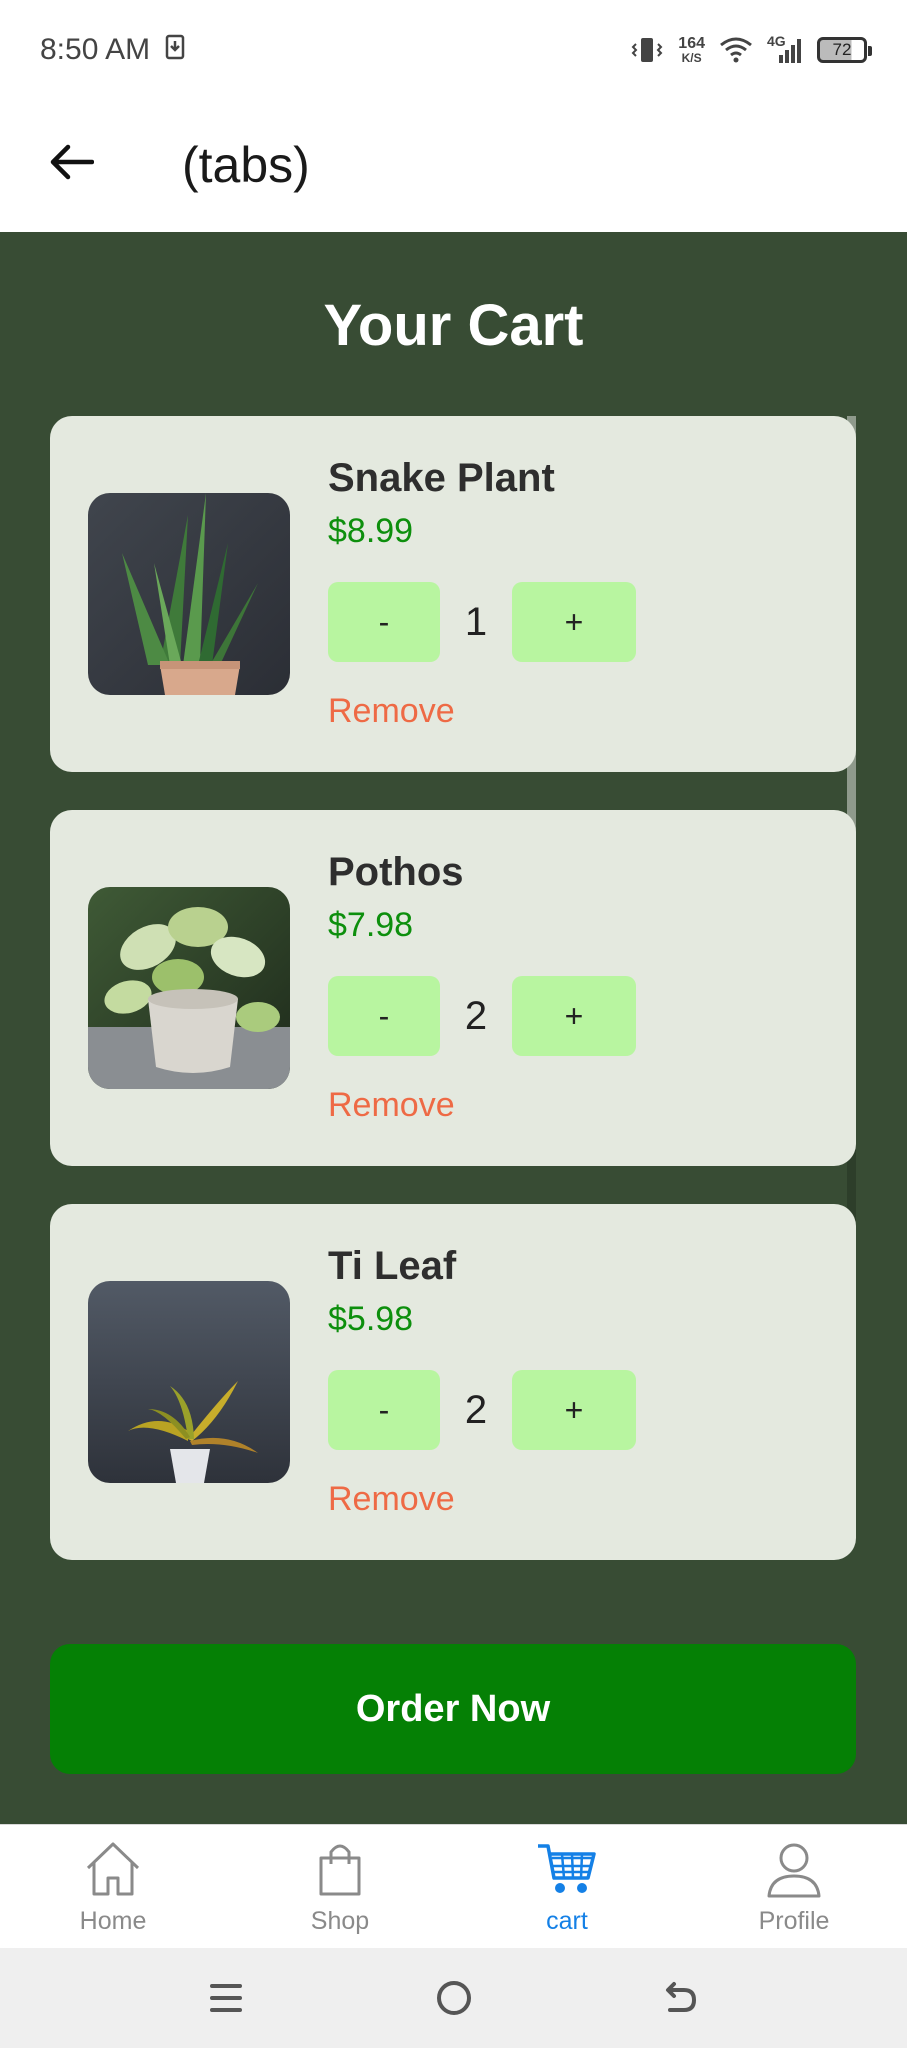 The height and width of the screenshot is (2048, 907). I want to click on item-name: Snake Plant, so click(441, 478).